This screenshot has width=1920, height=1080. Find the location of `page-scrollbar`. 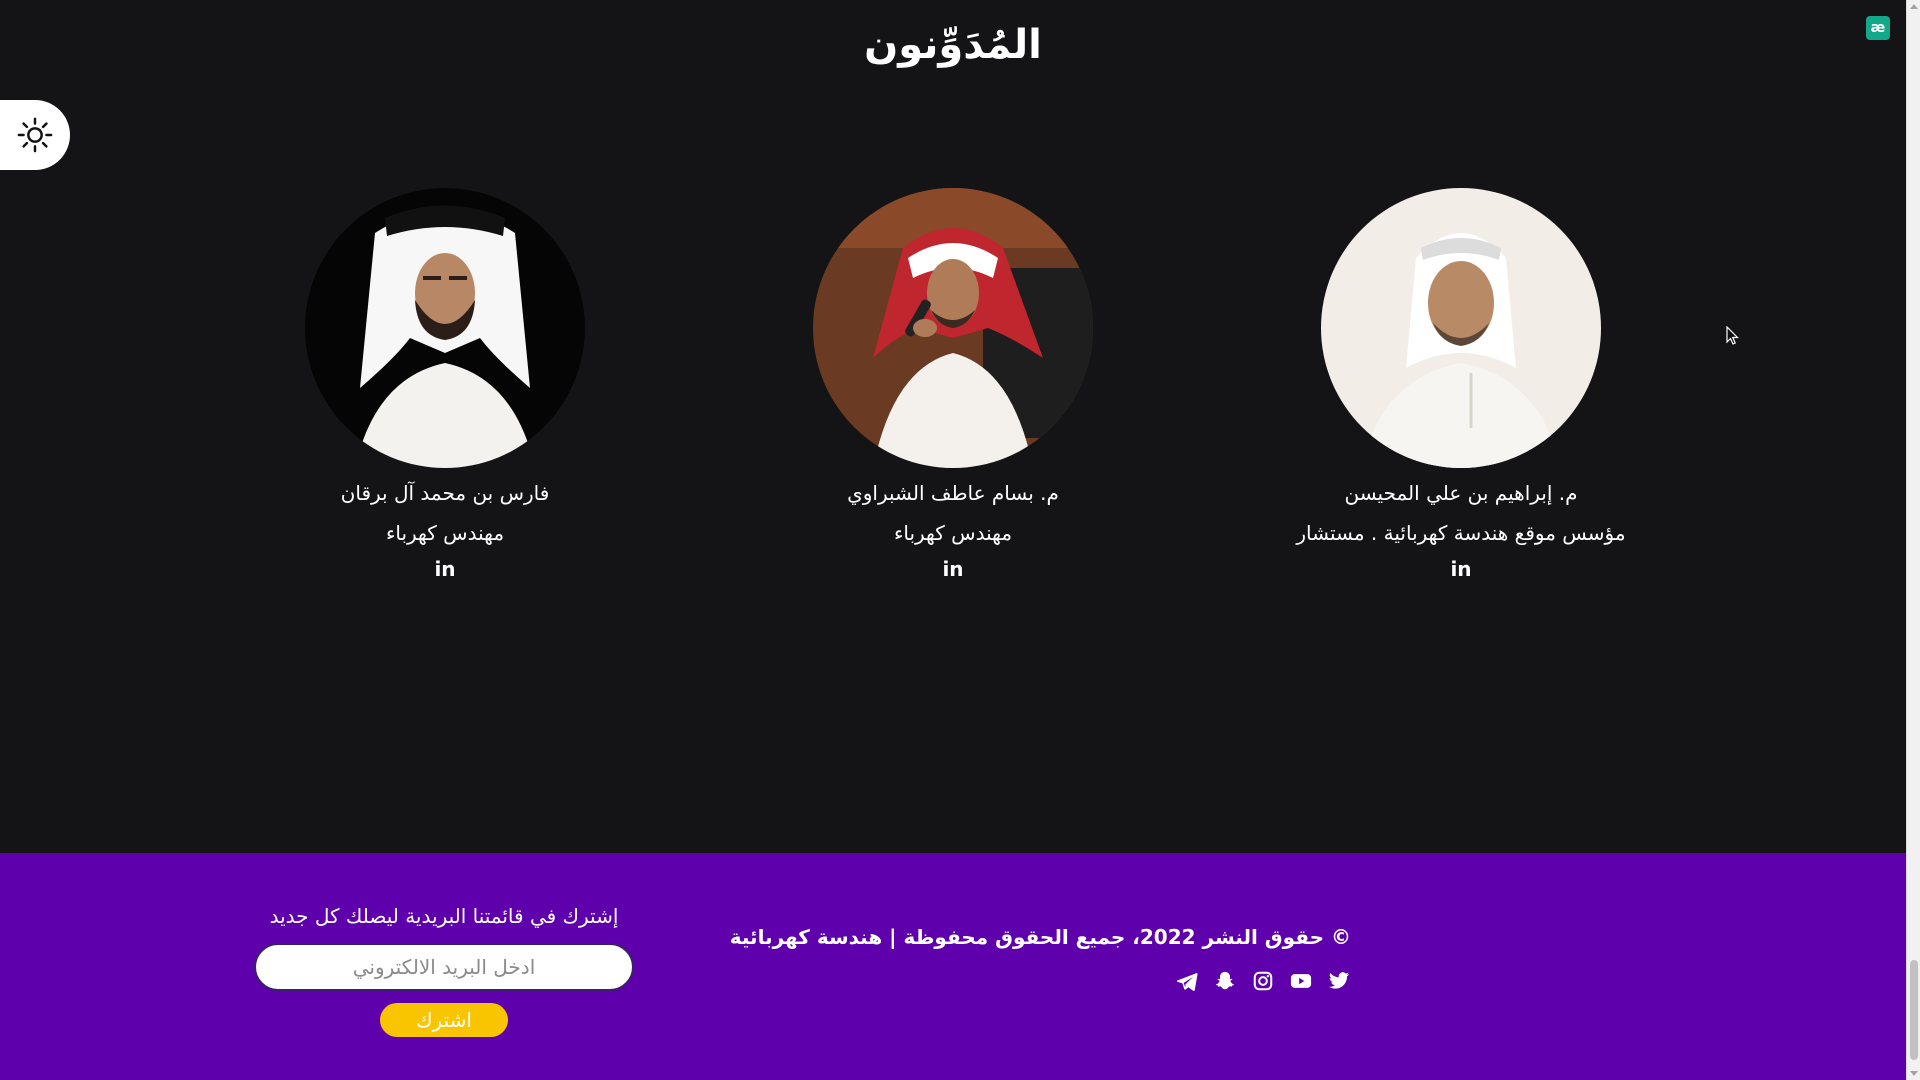

page-scrollbar is located at coordinates (1913, 540).